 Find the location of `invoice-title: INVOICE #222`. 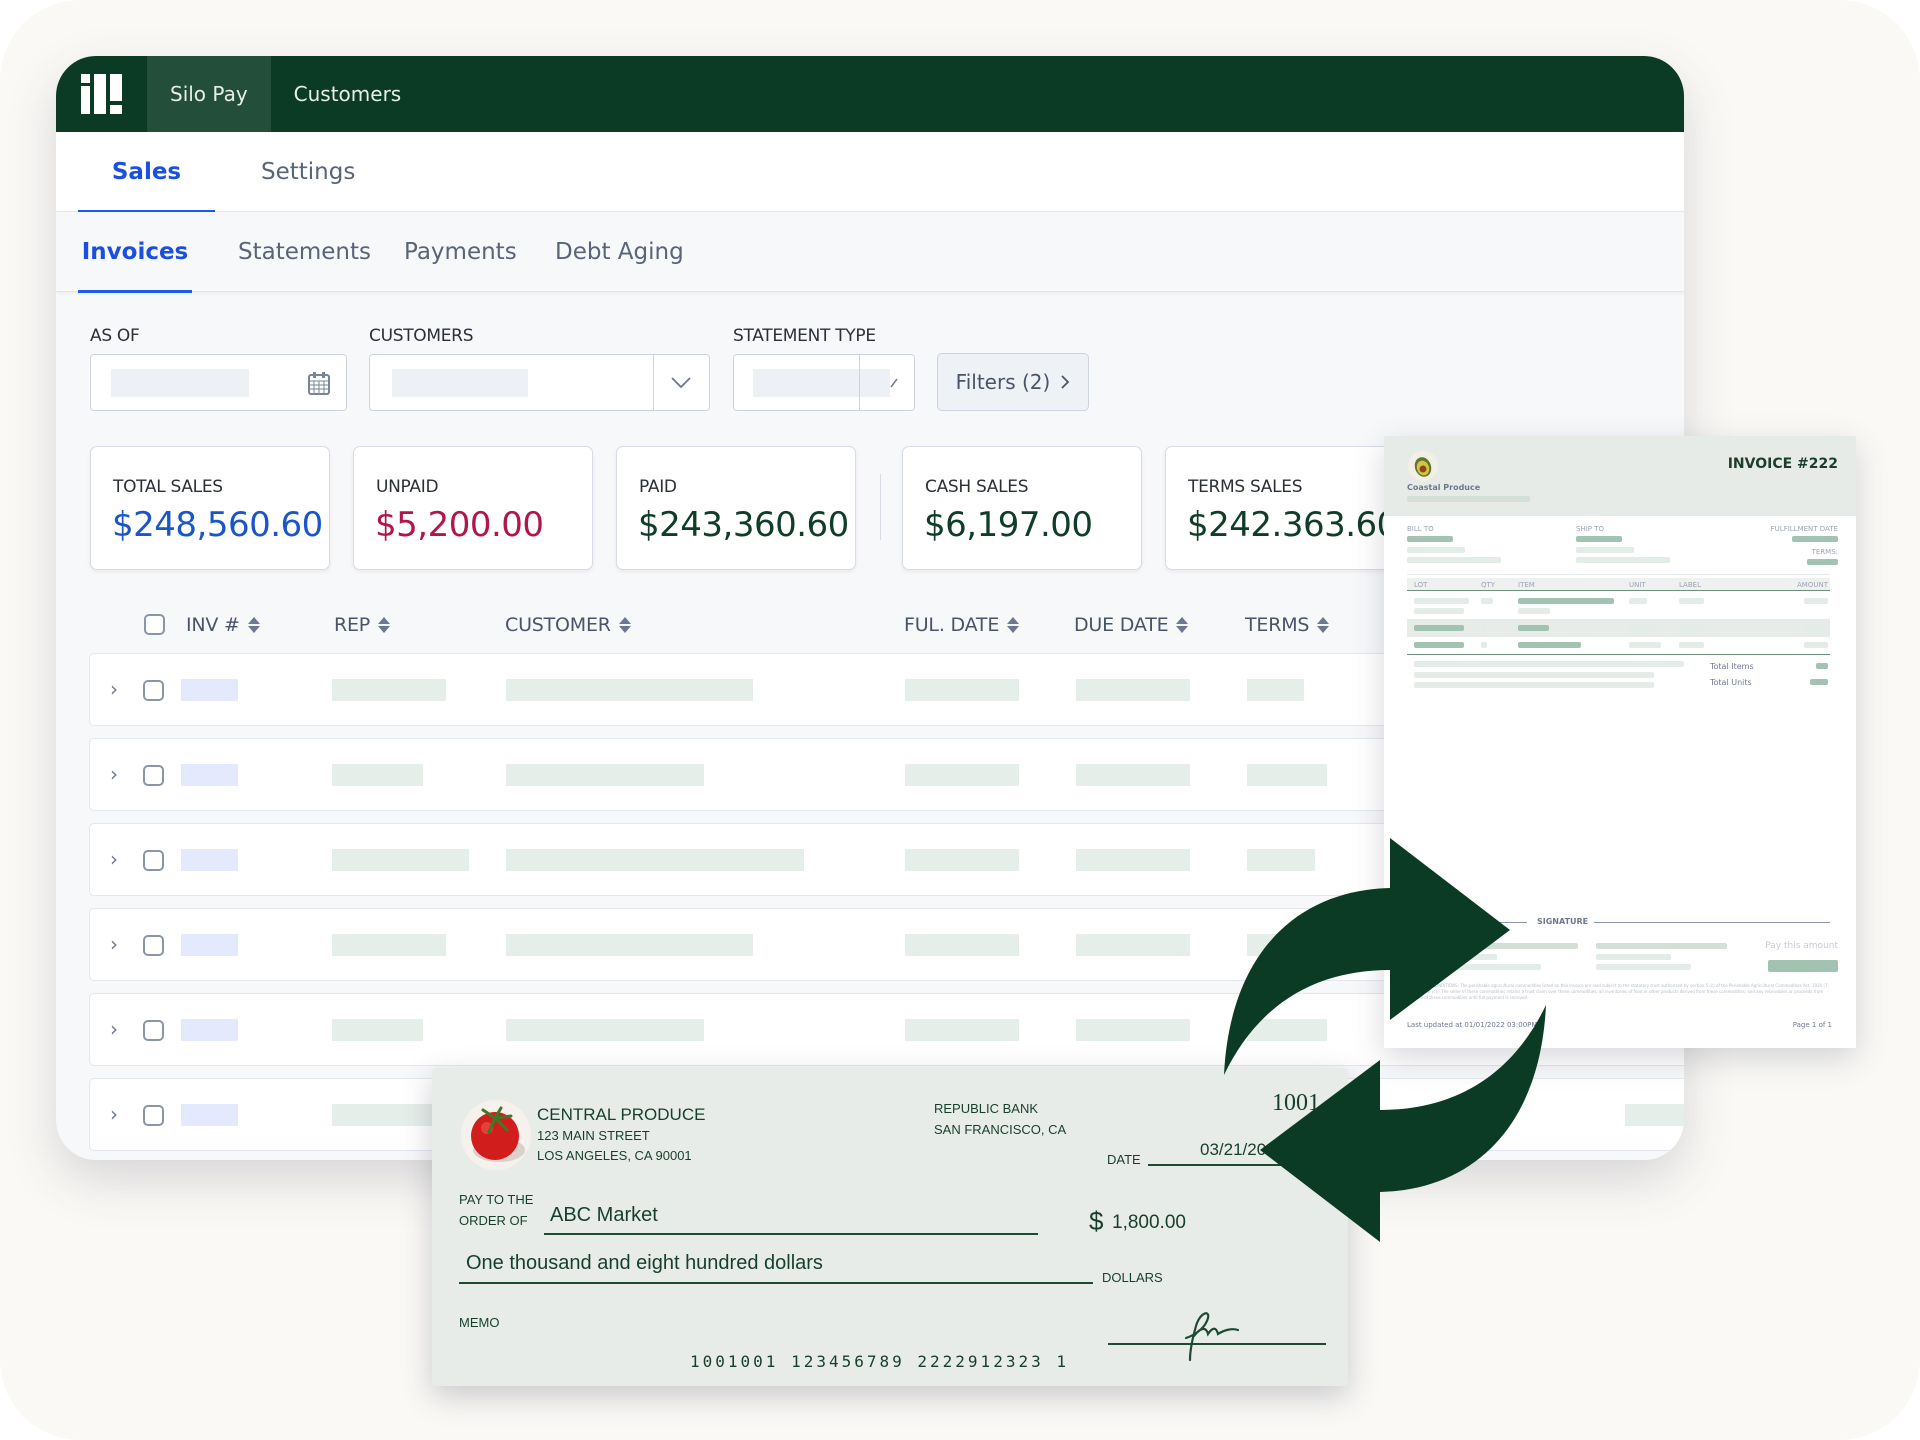

invoice-title: INVOICE #222 is located at coordinates (1782, 464).